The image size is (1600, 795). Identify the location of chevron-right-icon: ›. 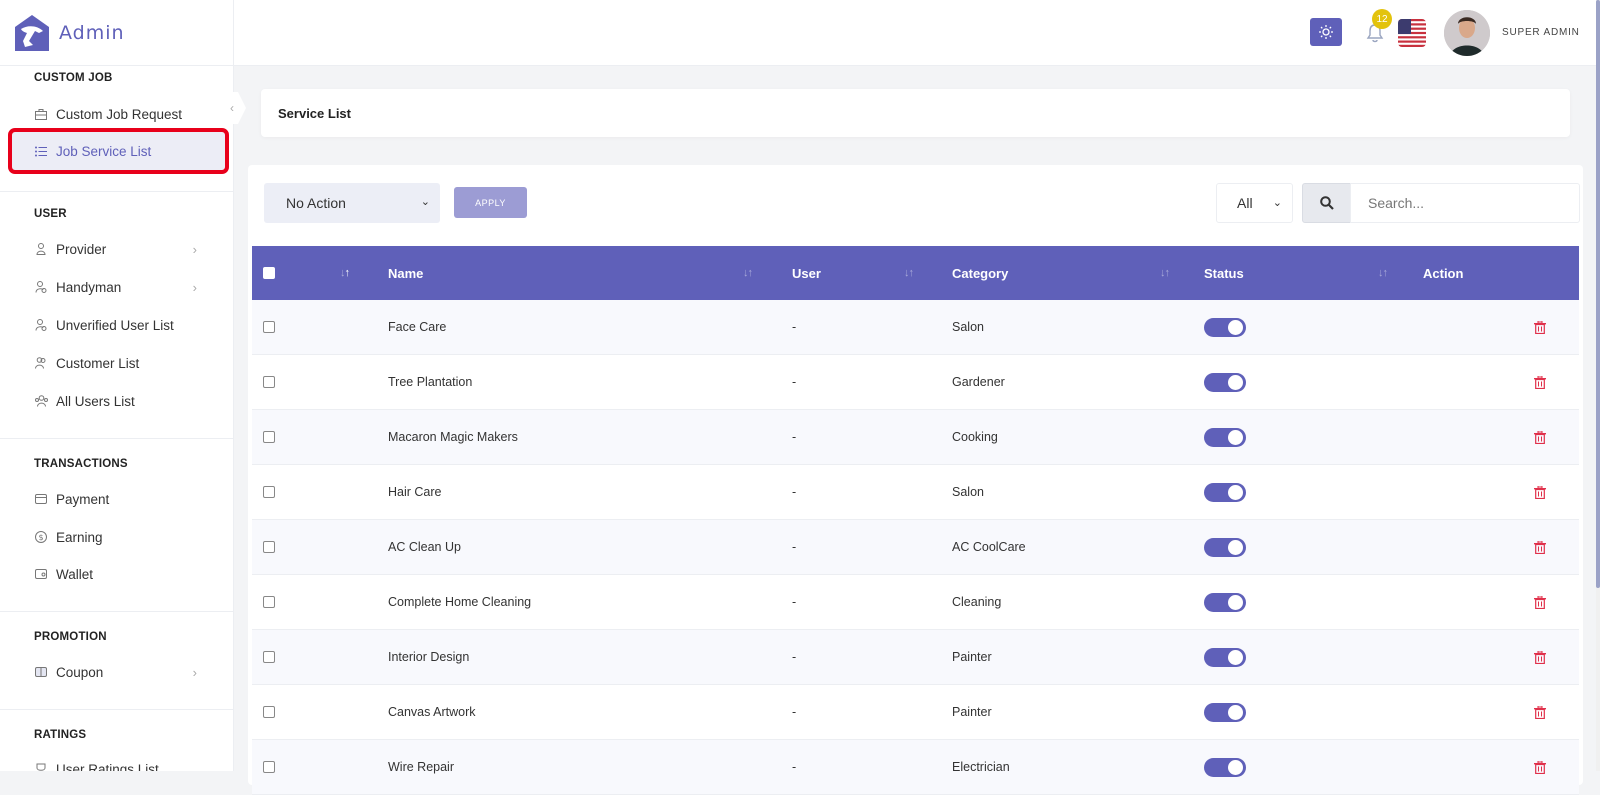
(194, 249).